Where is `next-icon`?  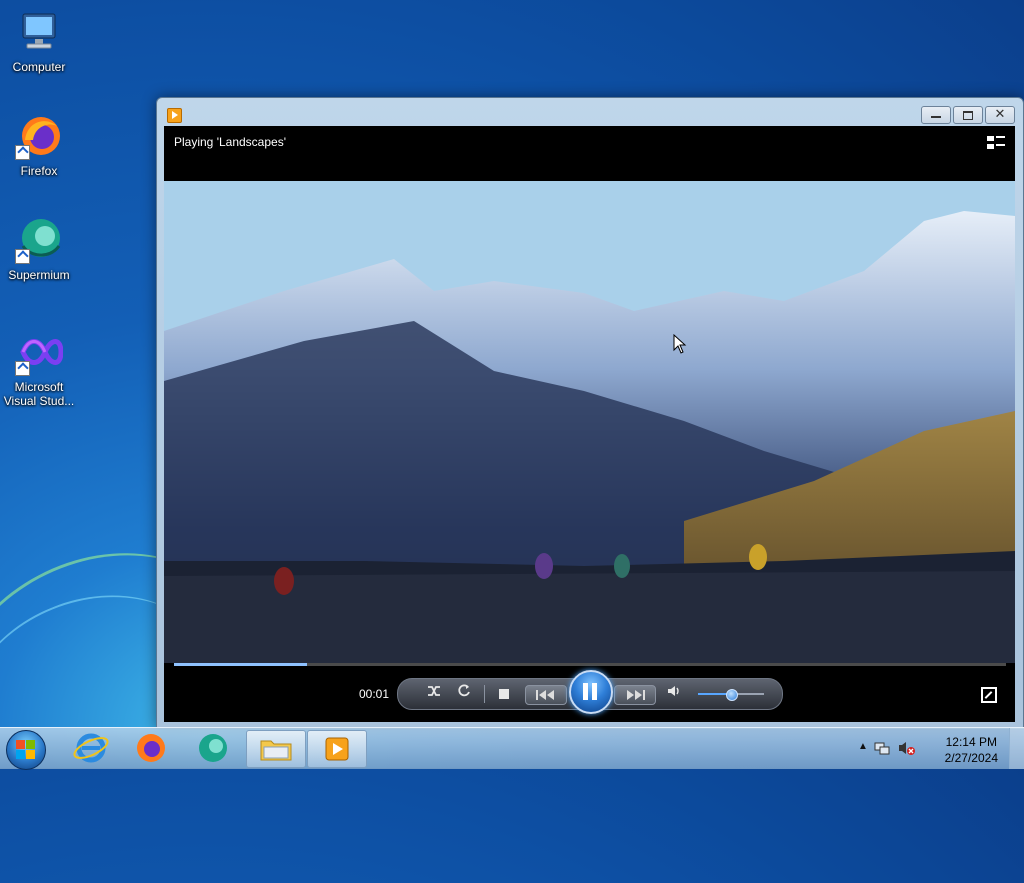
next-icon is located at coordinates (636, 695).